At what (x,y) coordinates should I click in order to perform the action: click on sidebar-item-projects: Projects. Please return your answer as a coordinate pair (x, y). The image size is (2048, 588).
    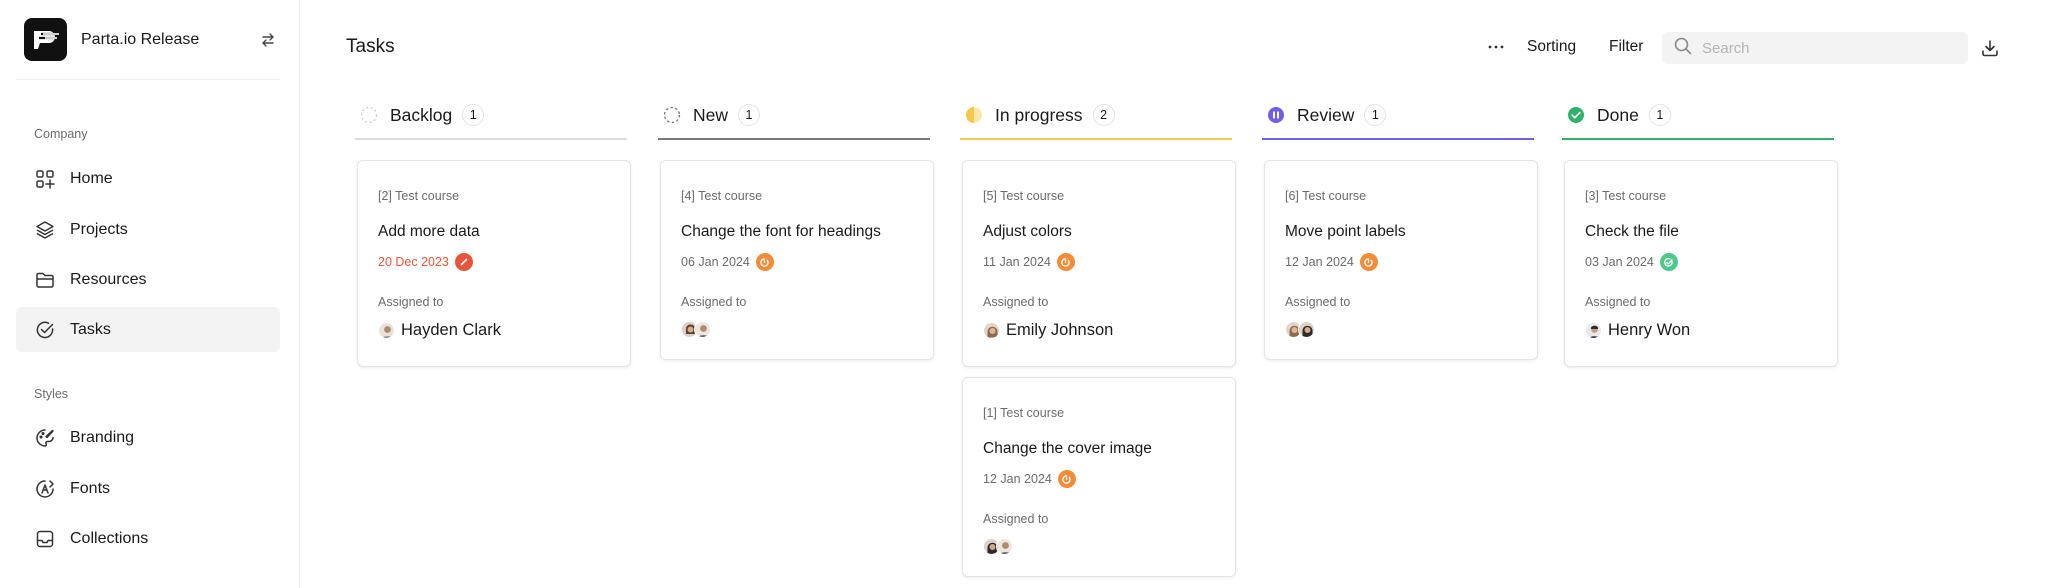
    Looking at the image, I should click on (148, 229).